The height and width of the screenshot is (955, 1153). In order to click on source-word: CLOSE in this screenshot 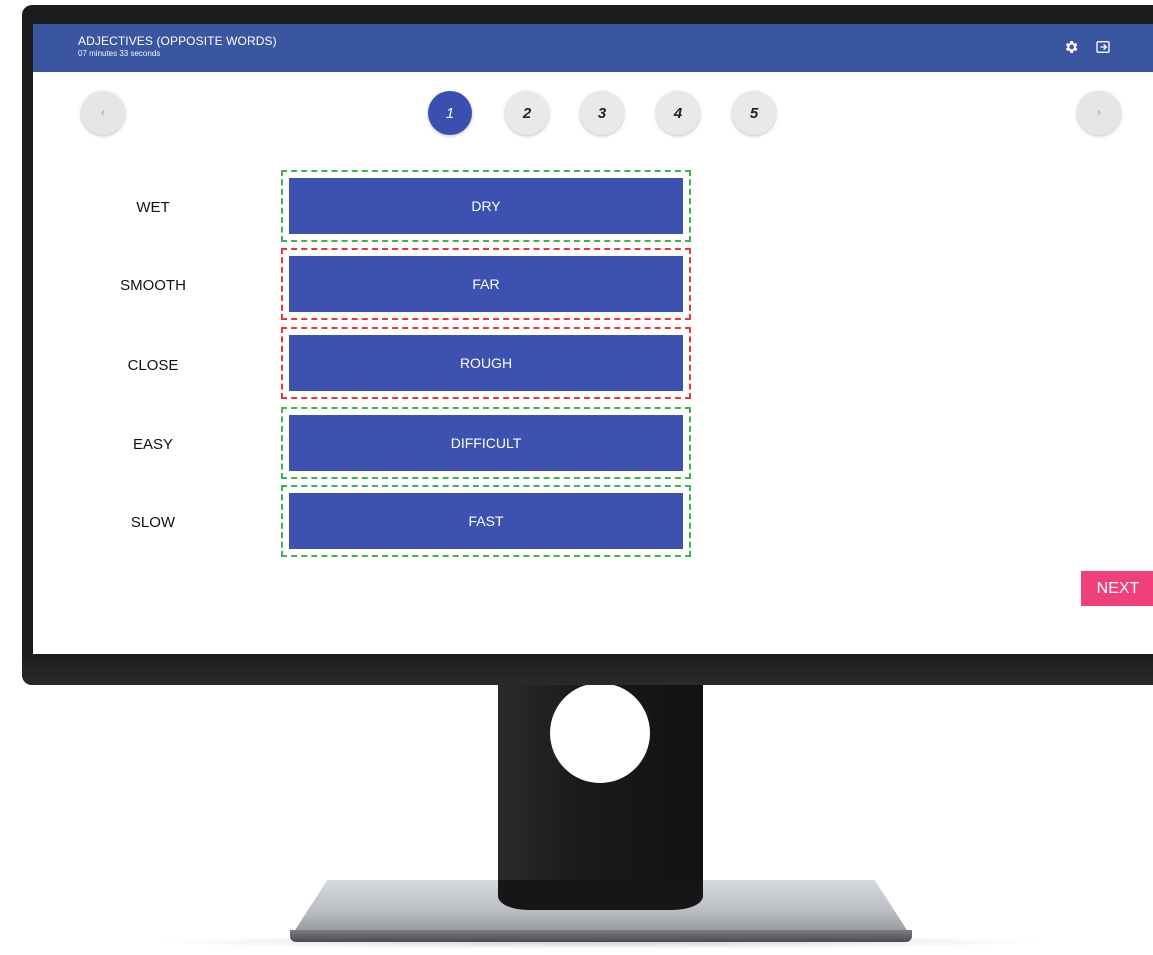, I will do `click(153, 365)`.